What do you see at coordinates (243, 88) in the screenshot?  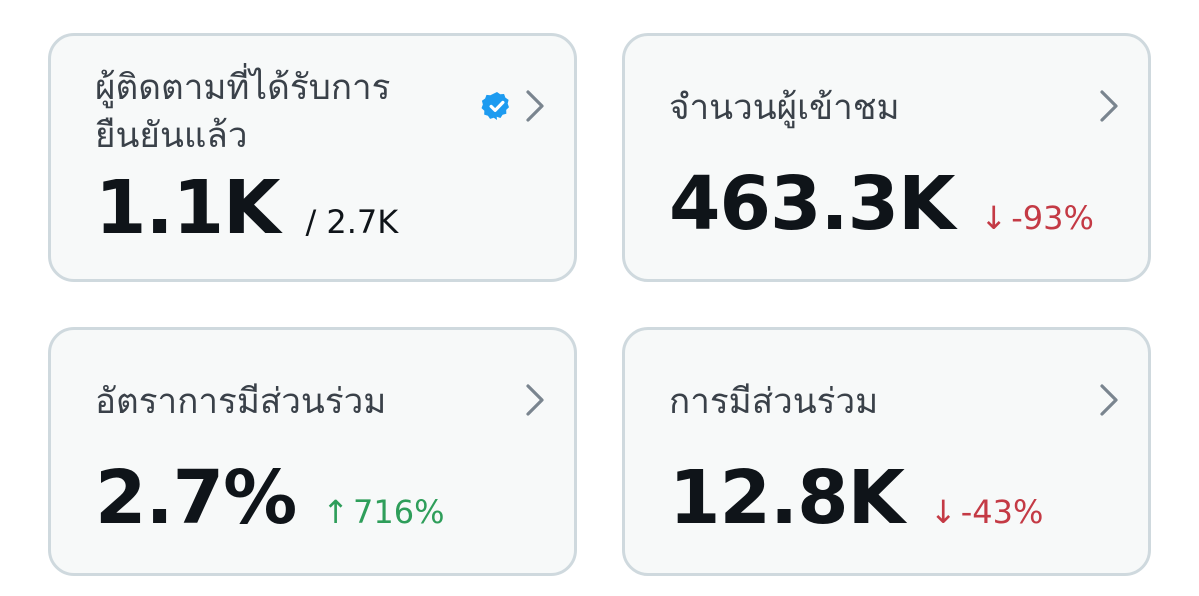 I see `card-title-line-1: ผู้ติดตามที่ได้รับการ` at bounding box center [243, 88].